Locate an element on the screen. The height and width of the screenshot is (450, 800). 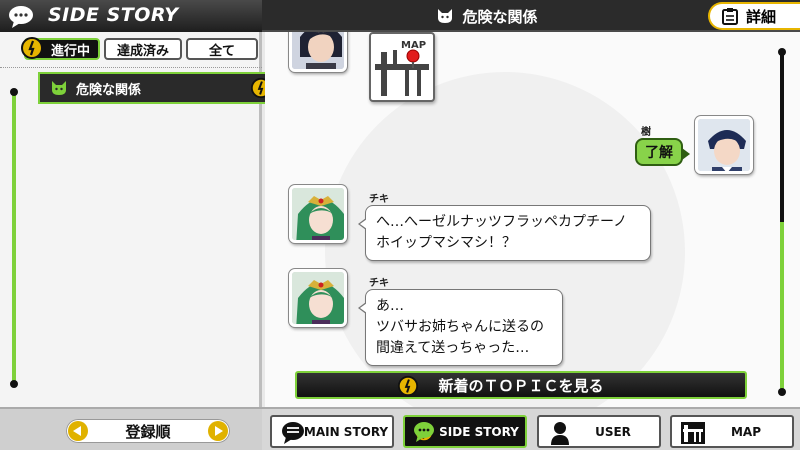
left-scrollbar is located at coordinates (14, 238).